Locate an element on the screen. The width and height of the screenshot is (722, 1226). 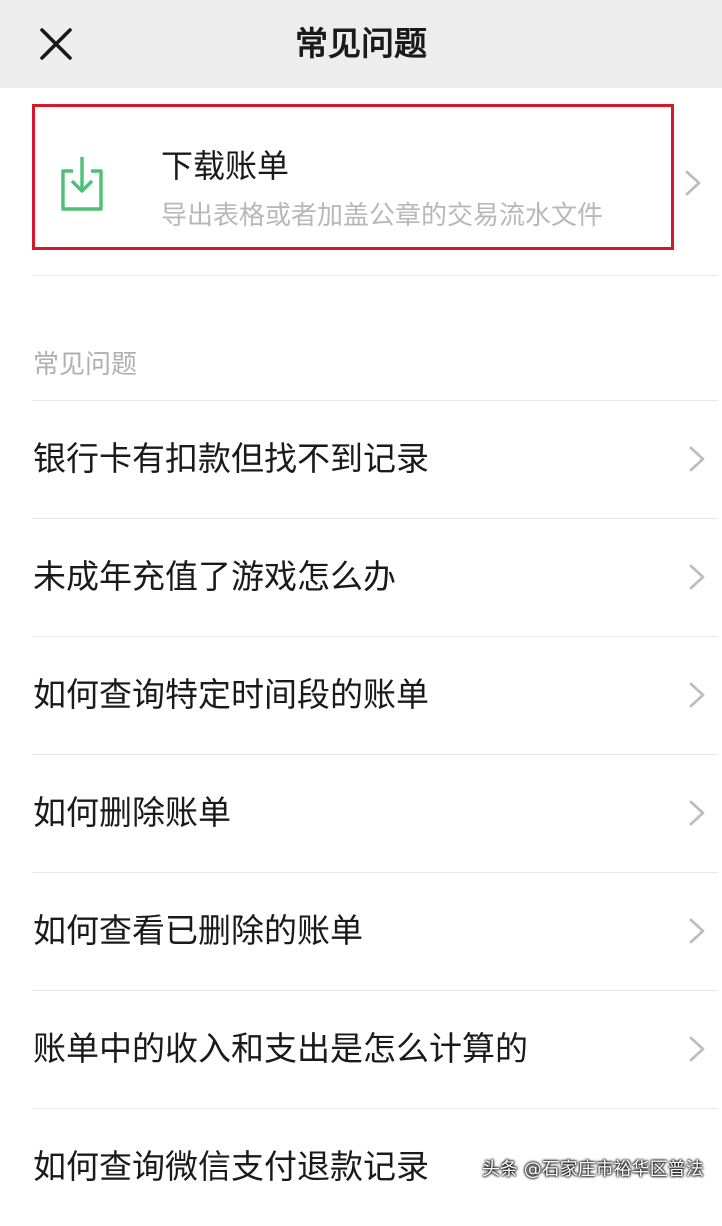
faq-item-label: 账单中的收入和支出是怎么计算的 is located at coordinates (280, 1048).